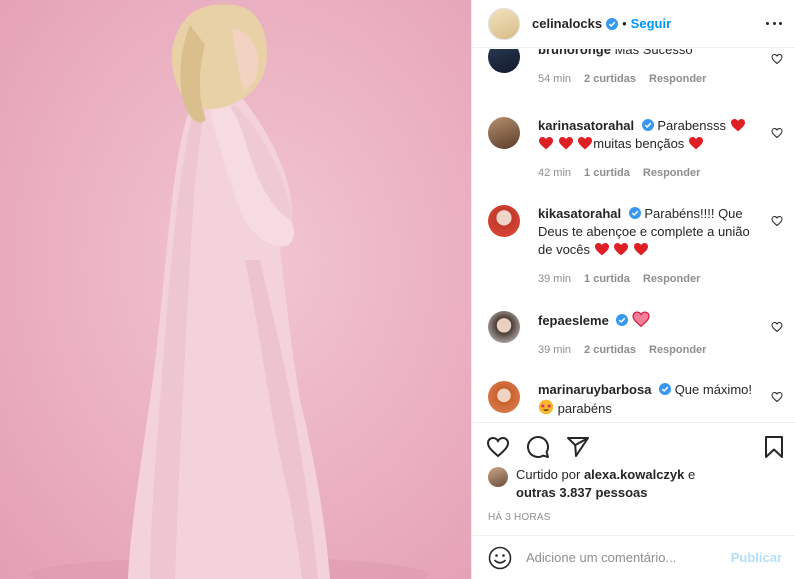  What do you see at coordinates (498, 477) in the screenshot?
I see `liker-avatar` at bounding box center [498, 477].